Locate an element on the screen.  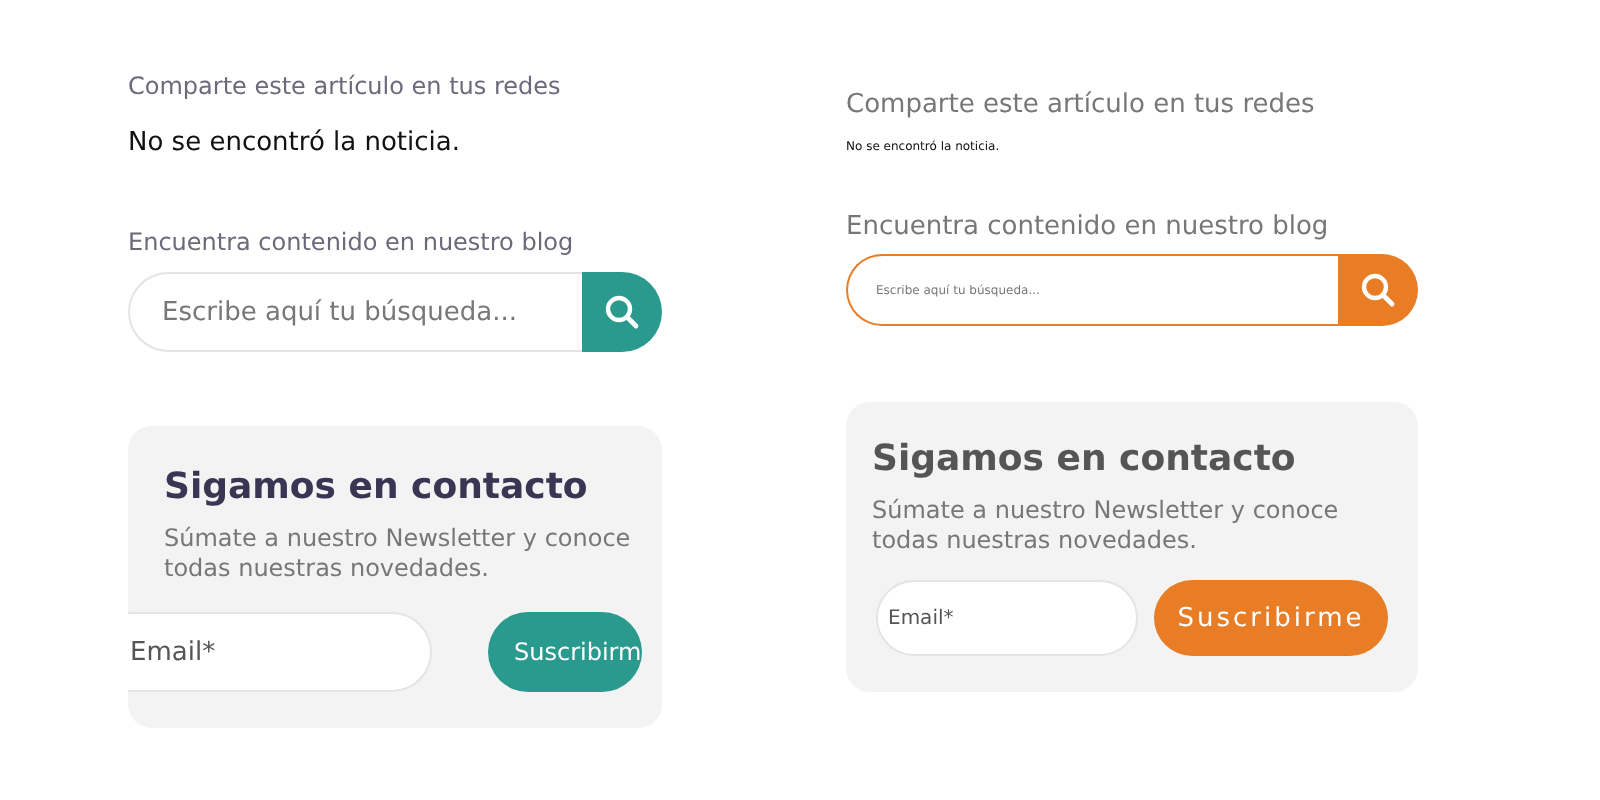
subscribe-button: Suscribirm is located at coordinates (565, 652).